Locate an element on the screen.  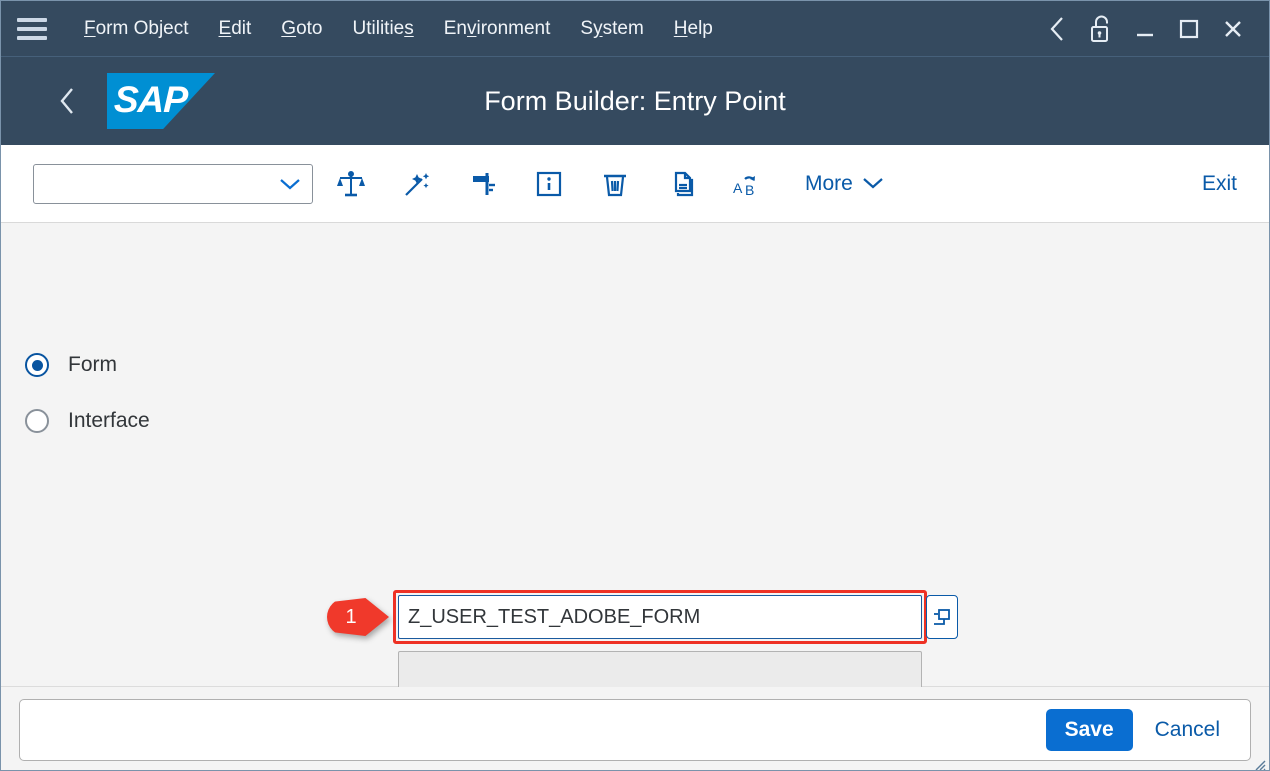
shell-back-icon is located at coordinates (67, 101).